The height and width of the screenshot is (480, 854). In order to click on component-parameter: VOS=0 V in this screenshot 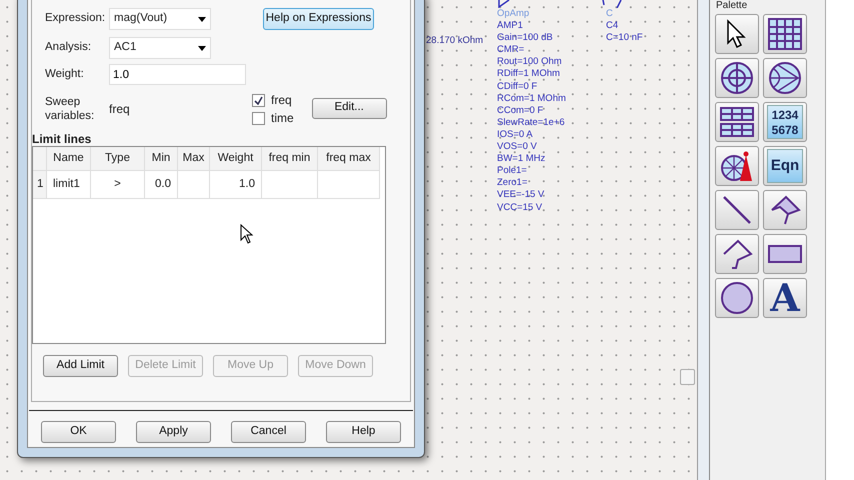, I will do `click(517, 147)`.